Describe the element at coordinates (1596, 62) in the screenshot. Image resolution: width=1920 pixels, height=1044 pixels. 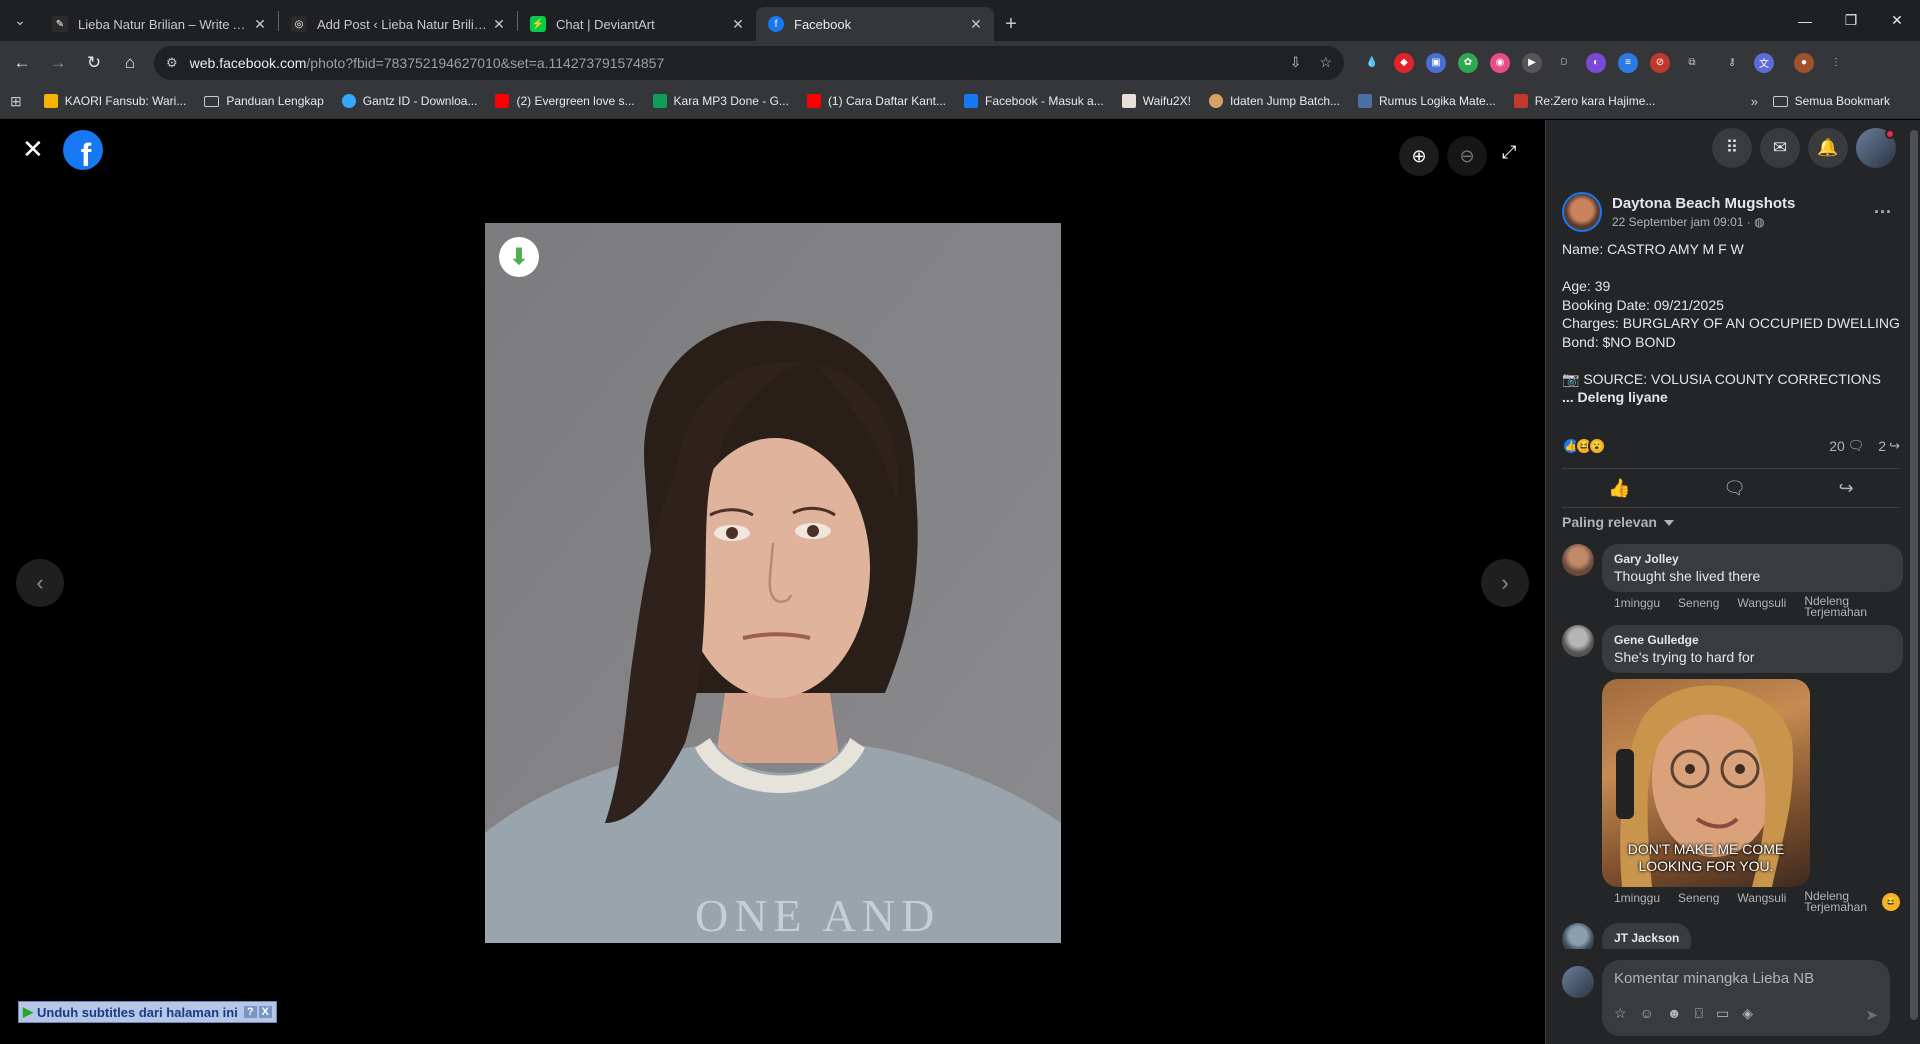
I see `violet-extension-icon: ◐` at that location.